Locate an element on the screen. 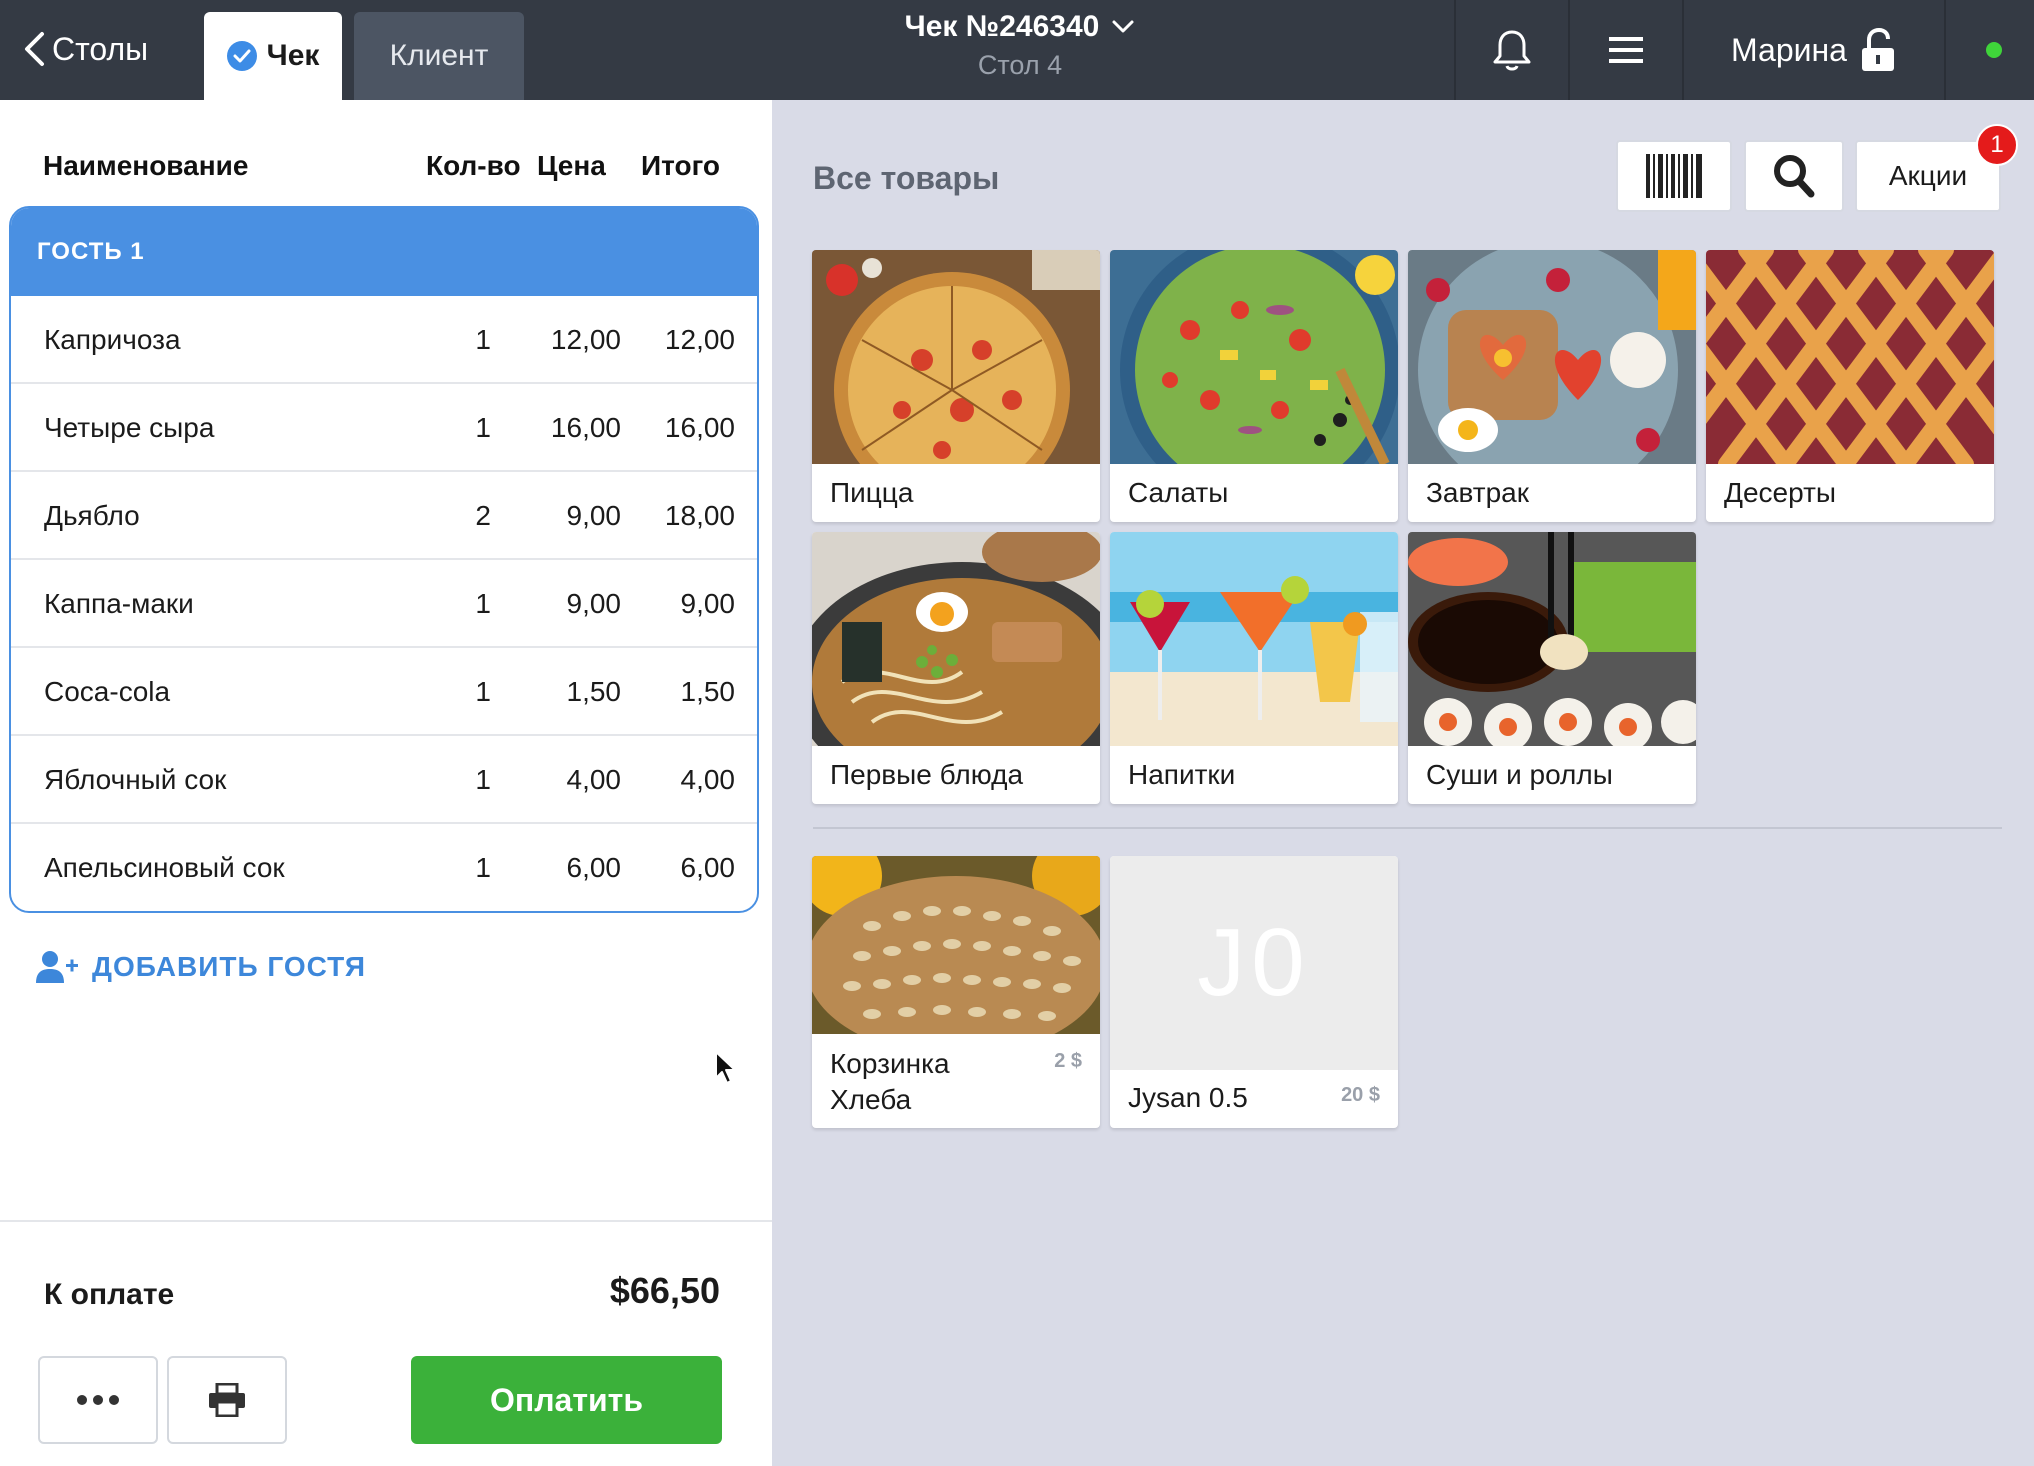 Image resolution: width=2034 pixels, height=1466 pixels. add-guest-label: ДОБАВИТЬ ГОСТЯ is located at coordinates (229, 966).